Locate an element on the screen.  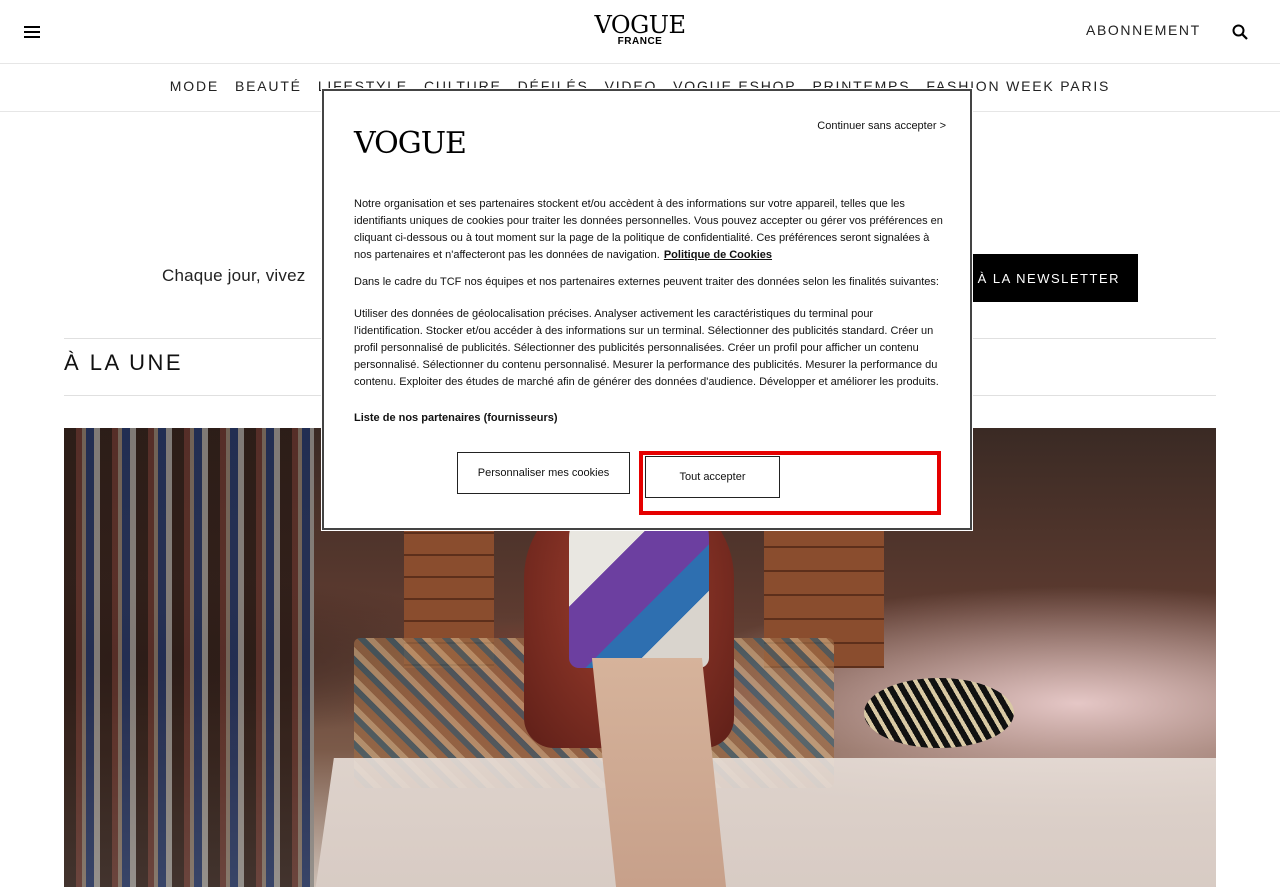
subscribe-link: ABONNEMENT is located at coordinates (1143, 30).